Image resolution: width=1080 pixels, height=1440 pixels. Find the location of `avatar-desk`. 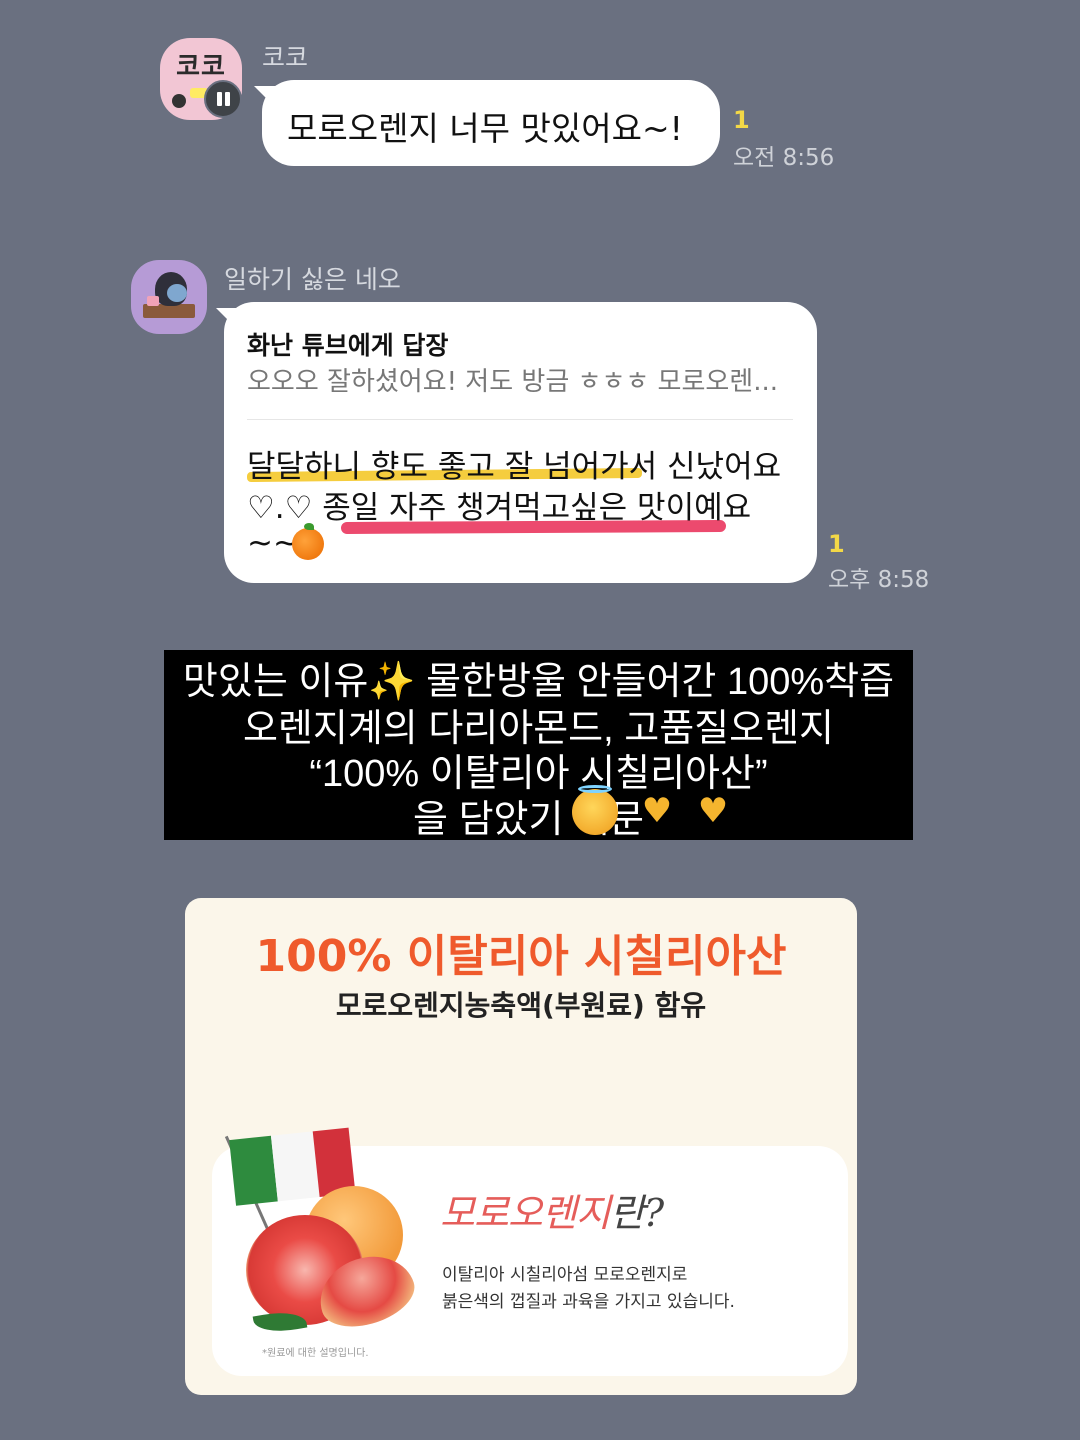

avatar-desk is located at coordinates (169, 311).